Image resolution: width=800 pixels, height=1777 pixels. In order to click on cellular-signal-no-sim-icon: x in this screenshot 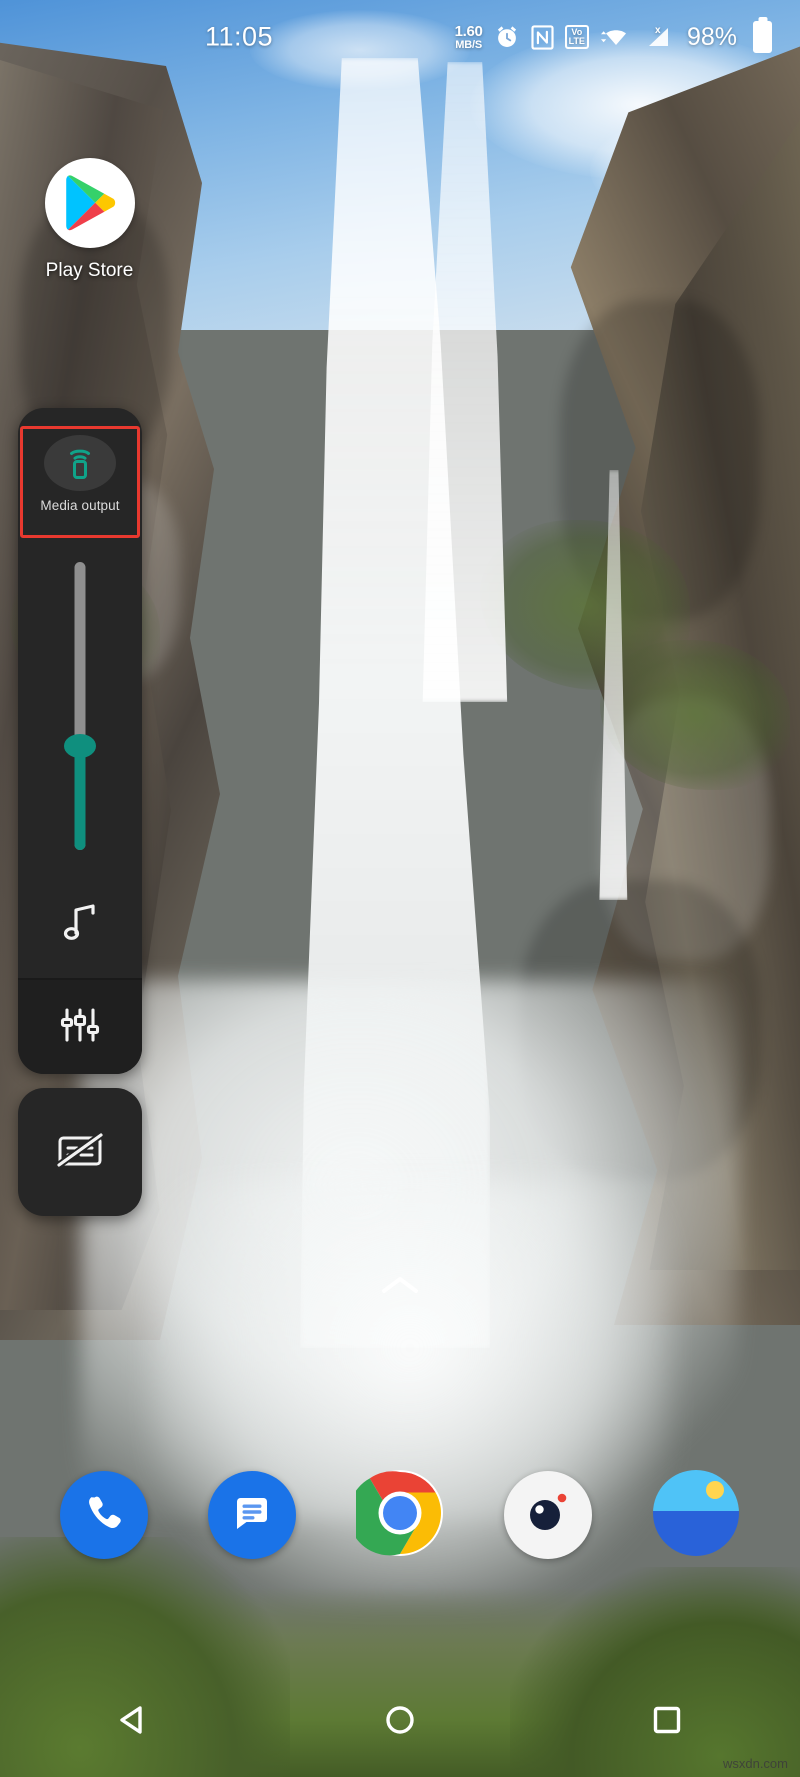, I will do `click(658, 37)`.